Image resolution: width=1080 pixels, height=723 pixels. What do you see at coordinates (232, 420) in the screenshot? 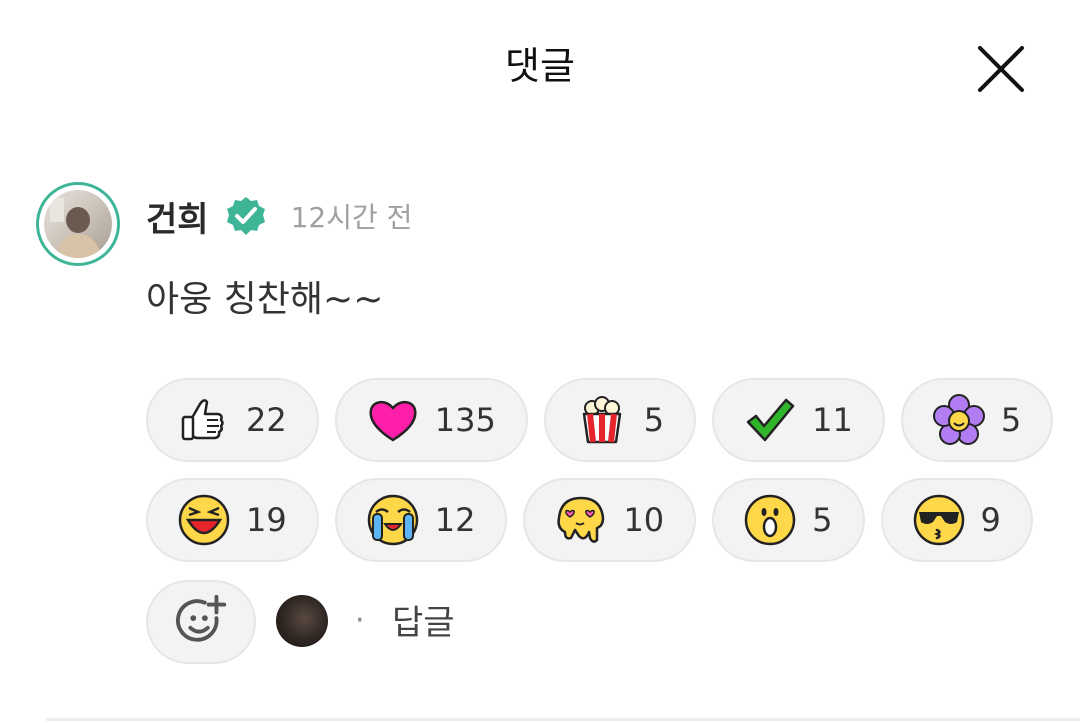
I see `reaction-thumbs-up: 22` at bounding box center [232, 420].